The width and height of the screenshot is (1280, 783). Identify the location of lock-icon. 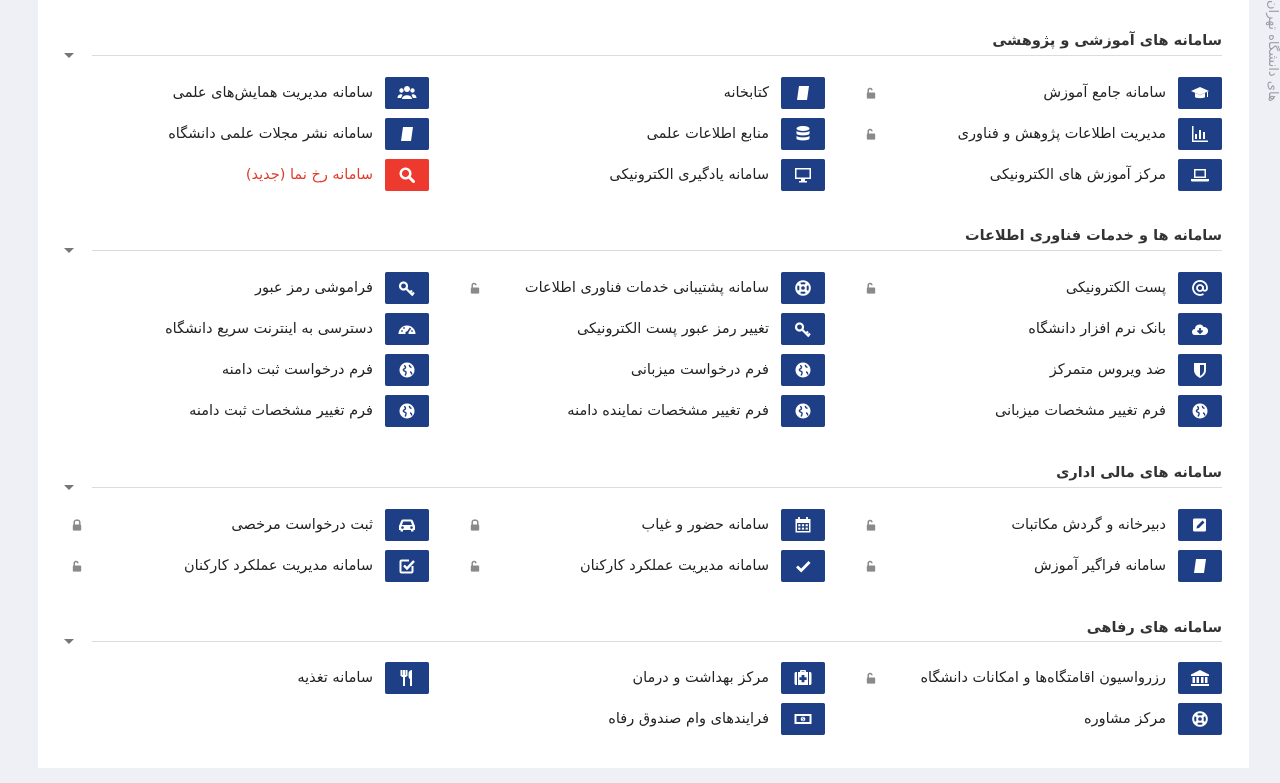
(476, 525).